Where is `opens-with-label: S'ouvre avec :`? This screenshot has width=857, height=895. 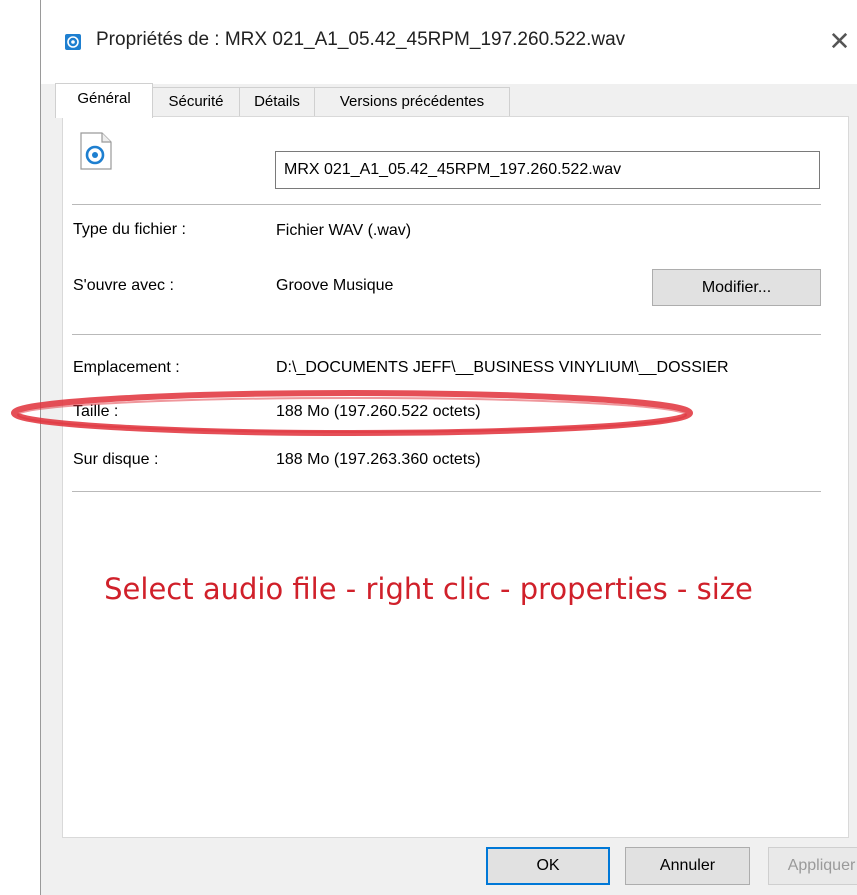
opens-with-label: S'ouvre avec : is located at coordinates (123, 285).